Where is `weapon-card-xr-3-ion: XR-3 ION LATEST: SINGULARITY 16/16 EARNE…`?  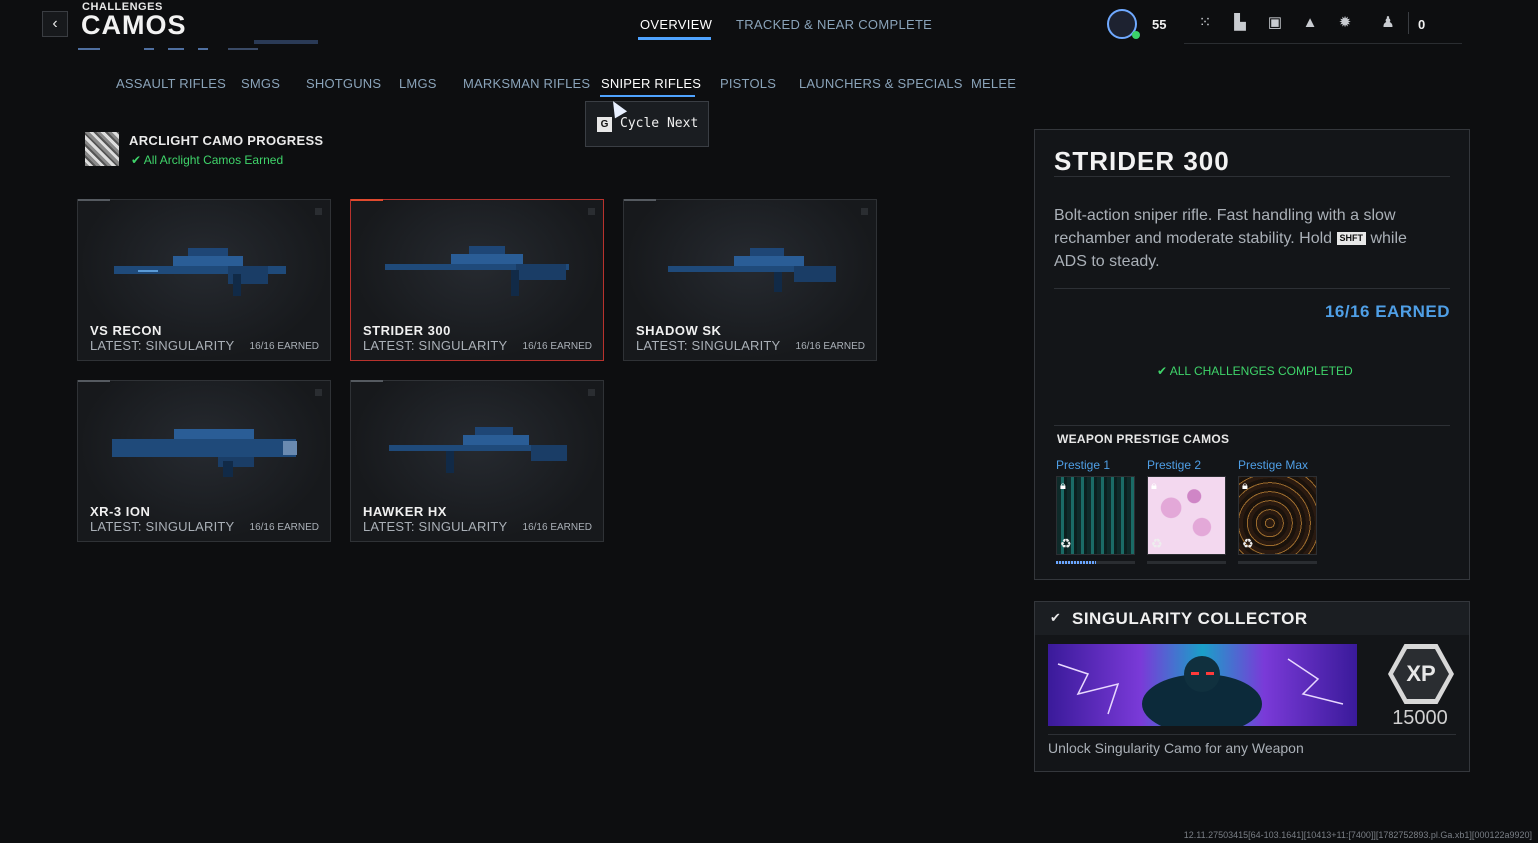 weapon-card-xr-3-ion: XR-3 ION LATEST: SINGULARITY 16/16 EARNE… is located at coordinates (204, 461).